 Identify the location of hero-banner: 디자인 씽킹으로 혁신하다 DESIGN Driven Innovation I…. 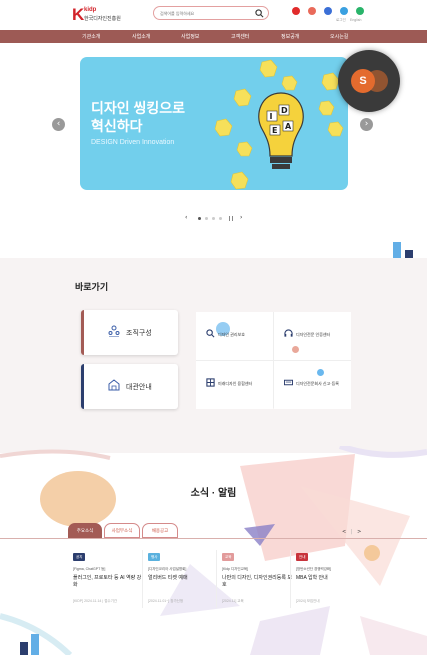
(214, 123).